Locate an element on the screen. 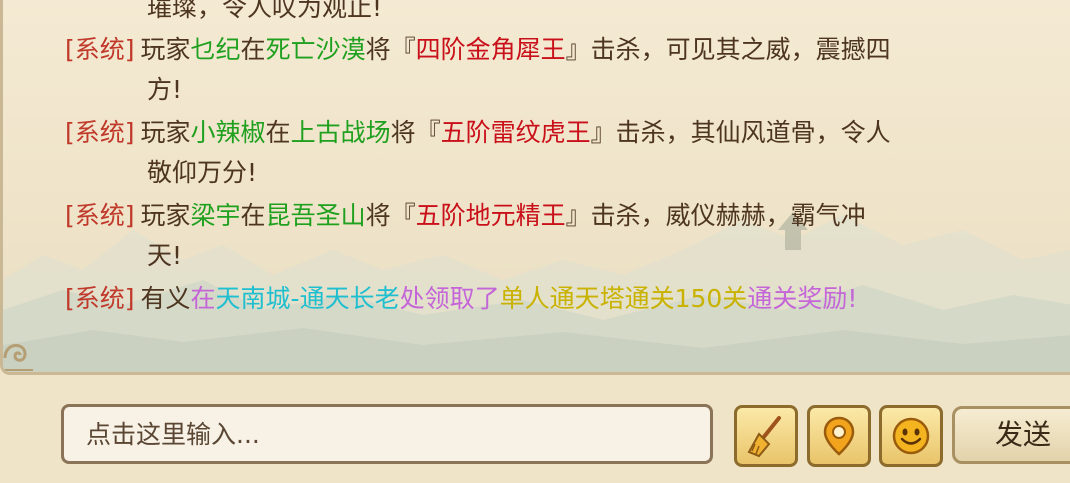 The image size is (1070, 483). message-text: 敬仰万分! is located at coordinates (202, 172).